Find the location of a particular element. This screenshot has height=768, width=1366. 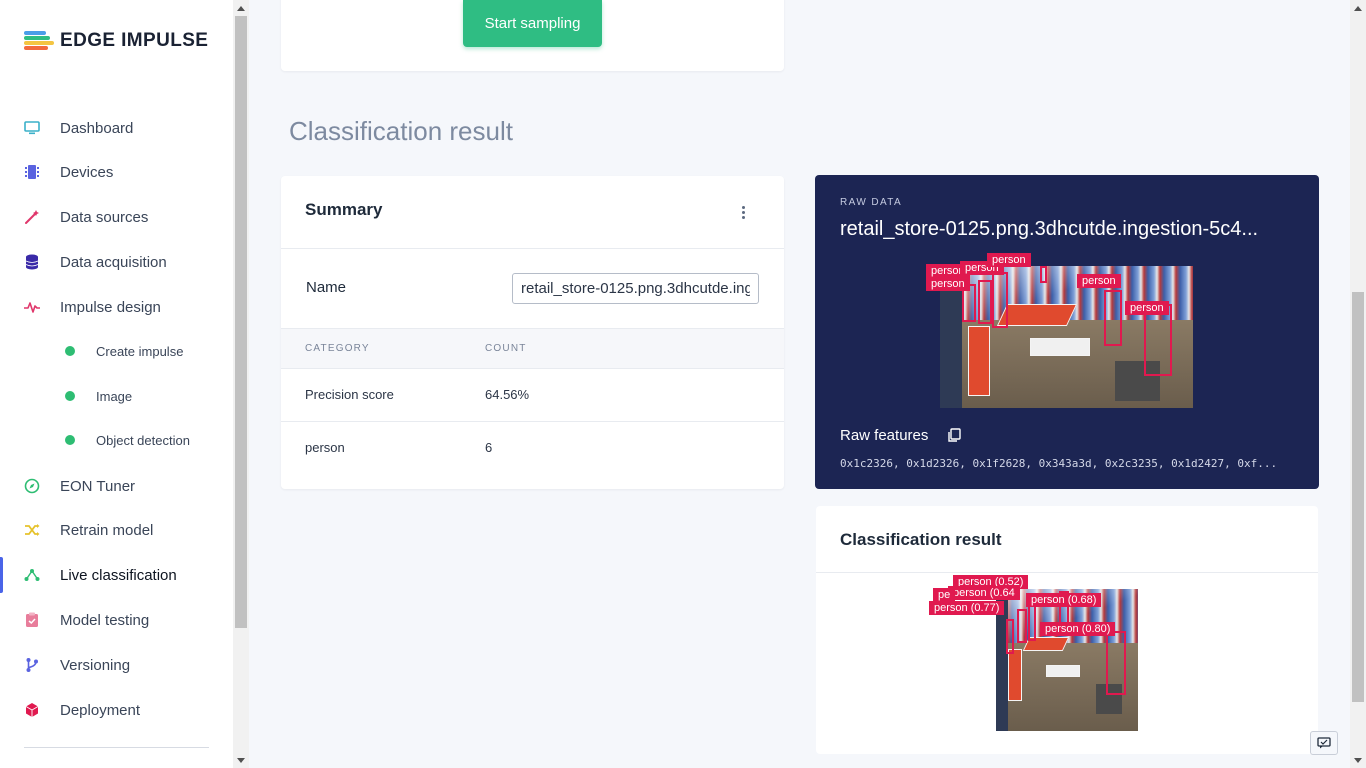

git-branch-icon is located at coordinates (32, 665).